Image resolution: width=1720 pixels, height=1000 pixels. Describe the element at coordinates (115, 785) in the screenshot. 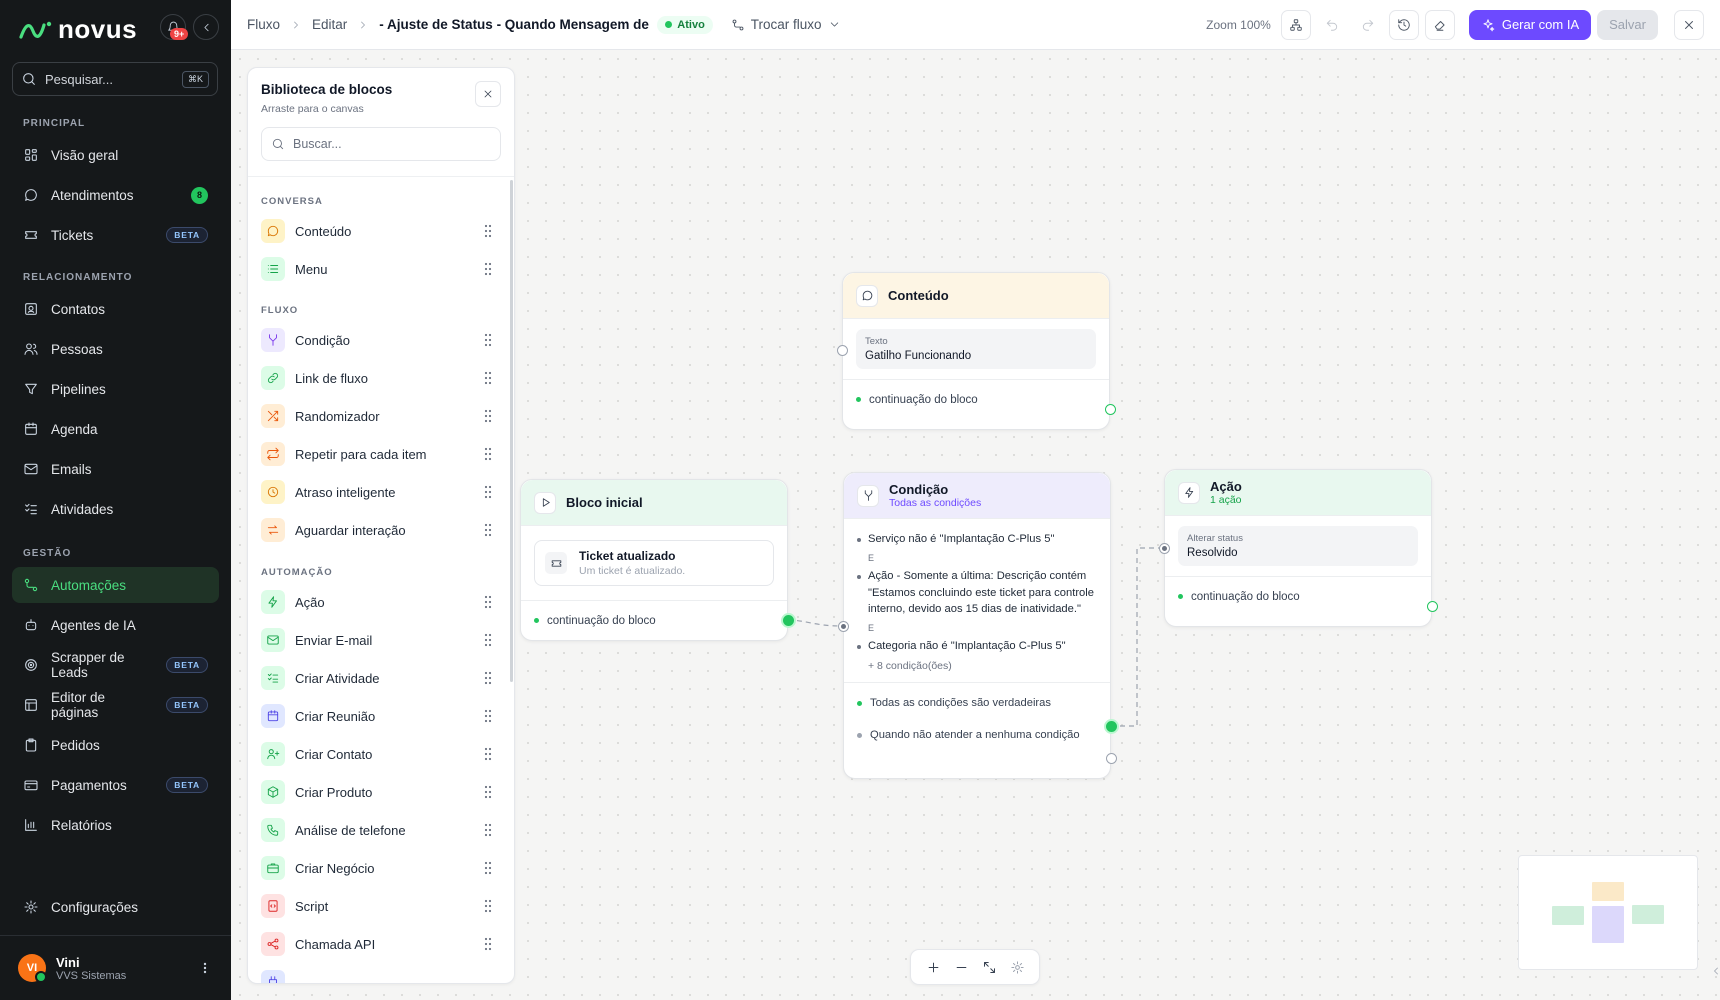

I see `sidebar-item-pagamentos: Pagamentos BETA` at that location.